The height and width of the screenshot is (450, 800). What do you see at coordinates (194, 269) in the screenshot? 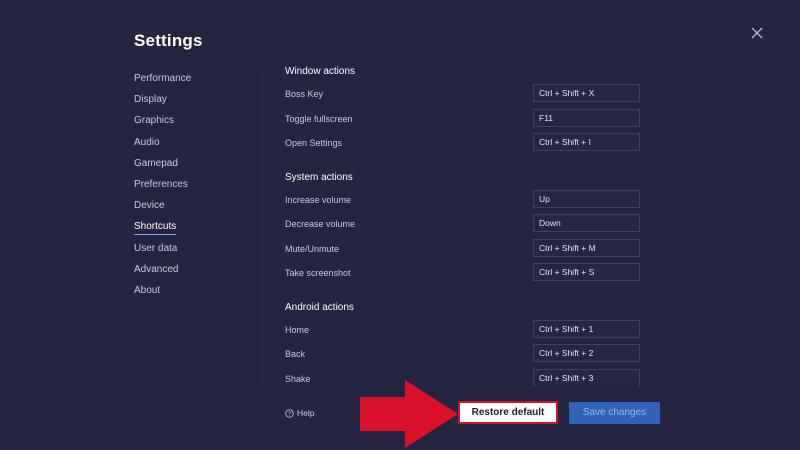
I see `sidebar-item-advanced: Advanced` at bounding box center [194, 269].